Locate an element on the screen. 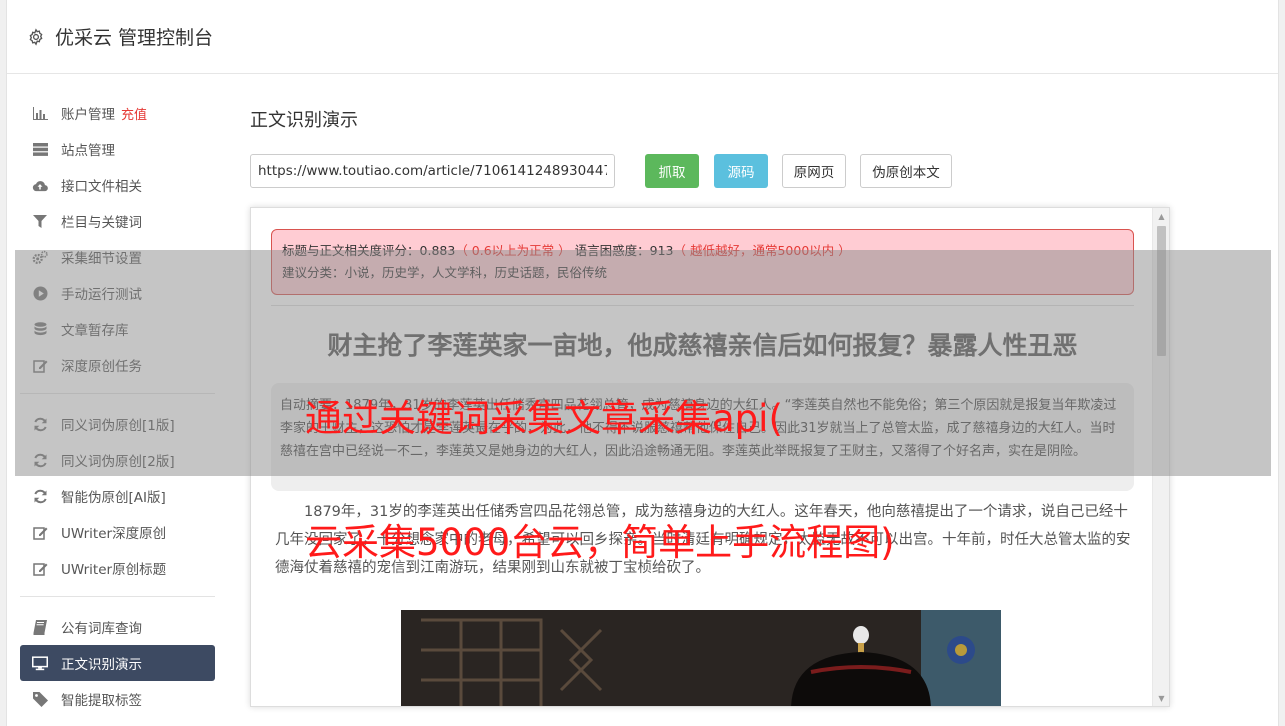 This screenshot has width=1285, height=726. result-scrollbar: ▲ ▼ is located at coordinates (1160, 457).